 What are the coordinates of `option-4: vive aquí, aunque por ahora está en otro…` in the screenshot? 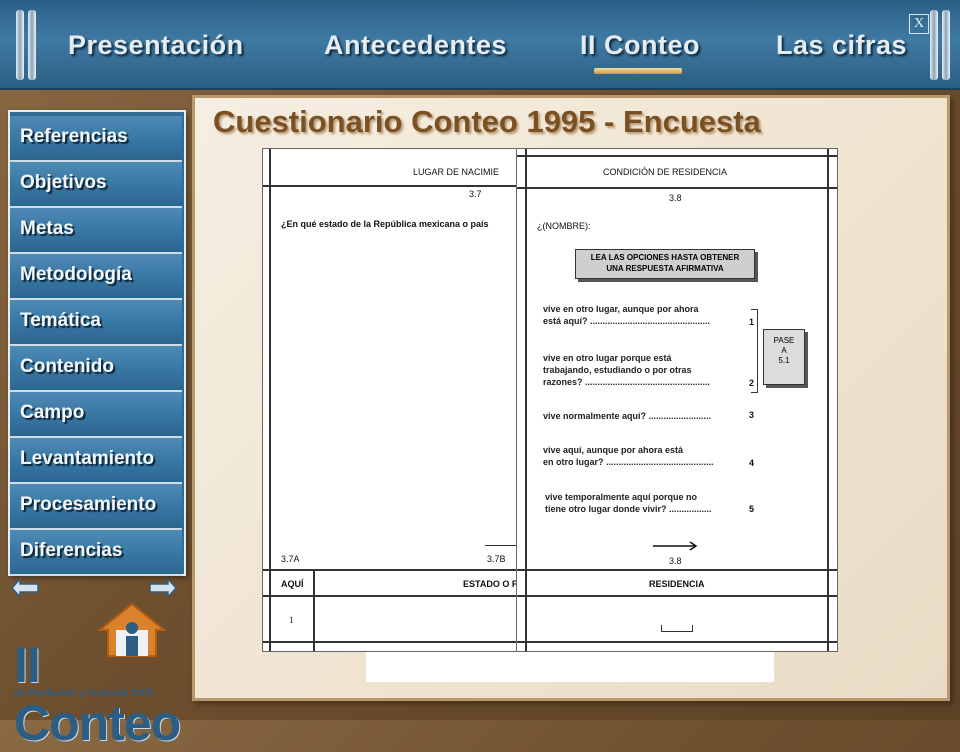 It's located at (628, 456).